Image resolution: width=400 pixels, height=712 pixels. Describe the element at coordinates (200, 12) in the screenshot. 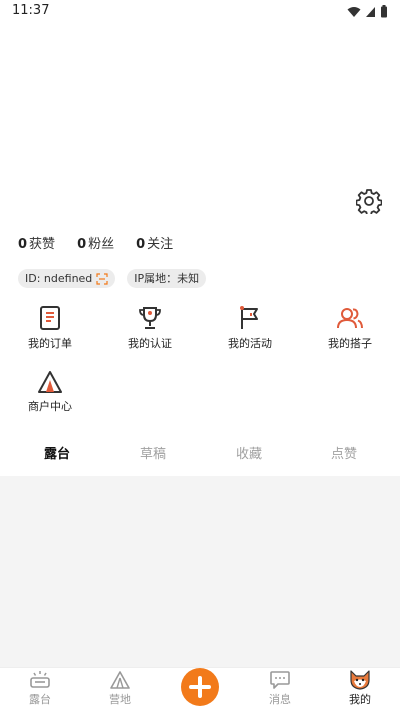

I see `status-bar: 11:37` at that location.